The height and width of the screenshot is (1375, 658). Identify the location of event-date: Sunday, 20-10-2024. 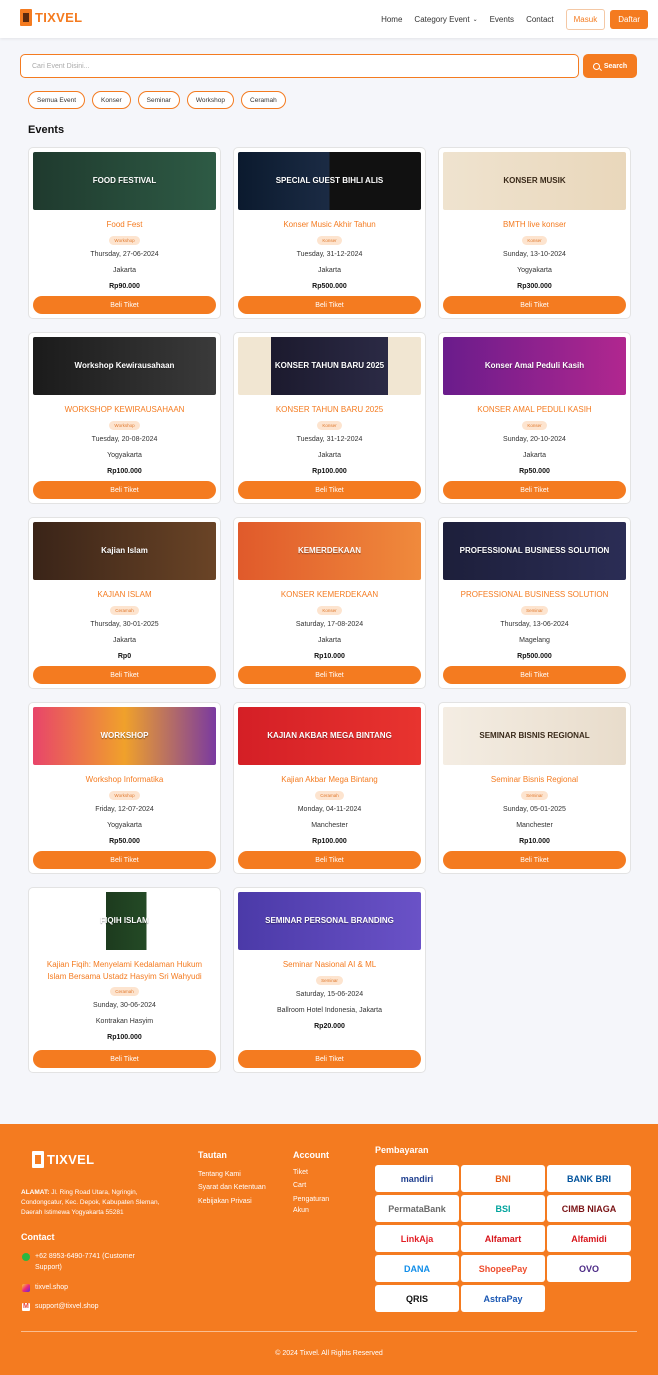
(534, 439).